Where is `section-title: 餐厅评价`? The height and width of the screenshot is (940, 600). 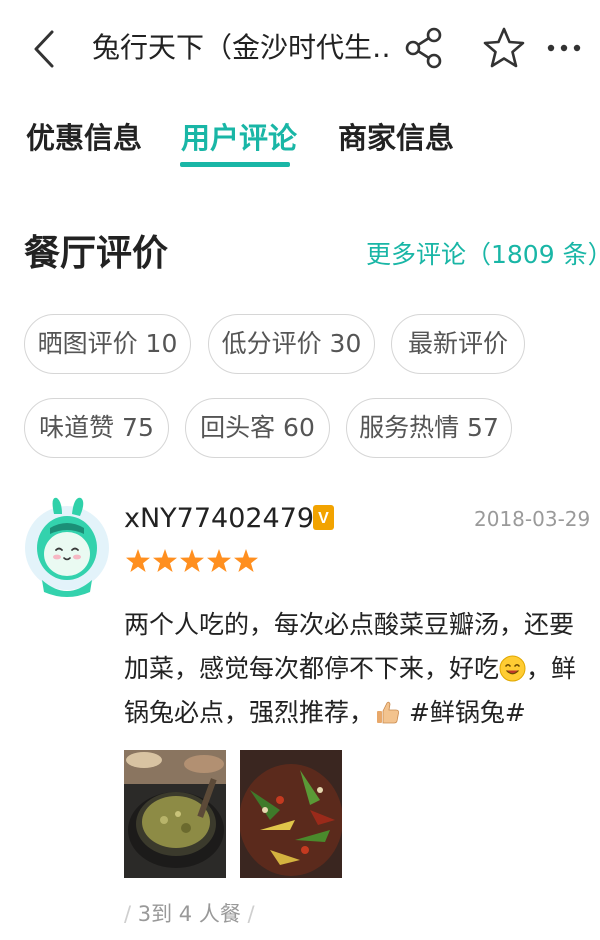
section-title: 餐厅评价 is located at coordinates (96, 253).